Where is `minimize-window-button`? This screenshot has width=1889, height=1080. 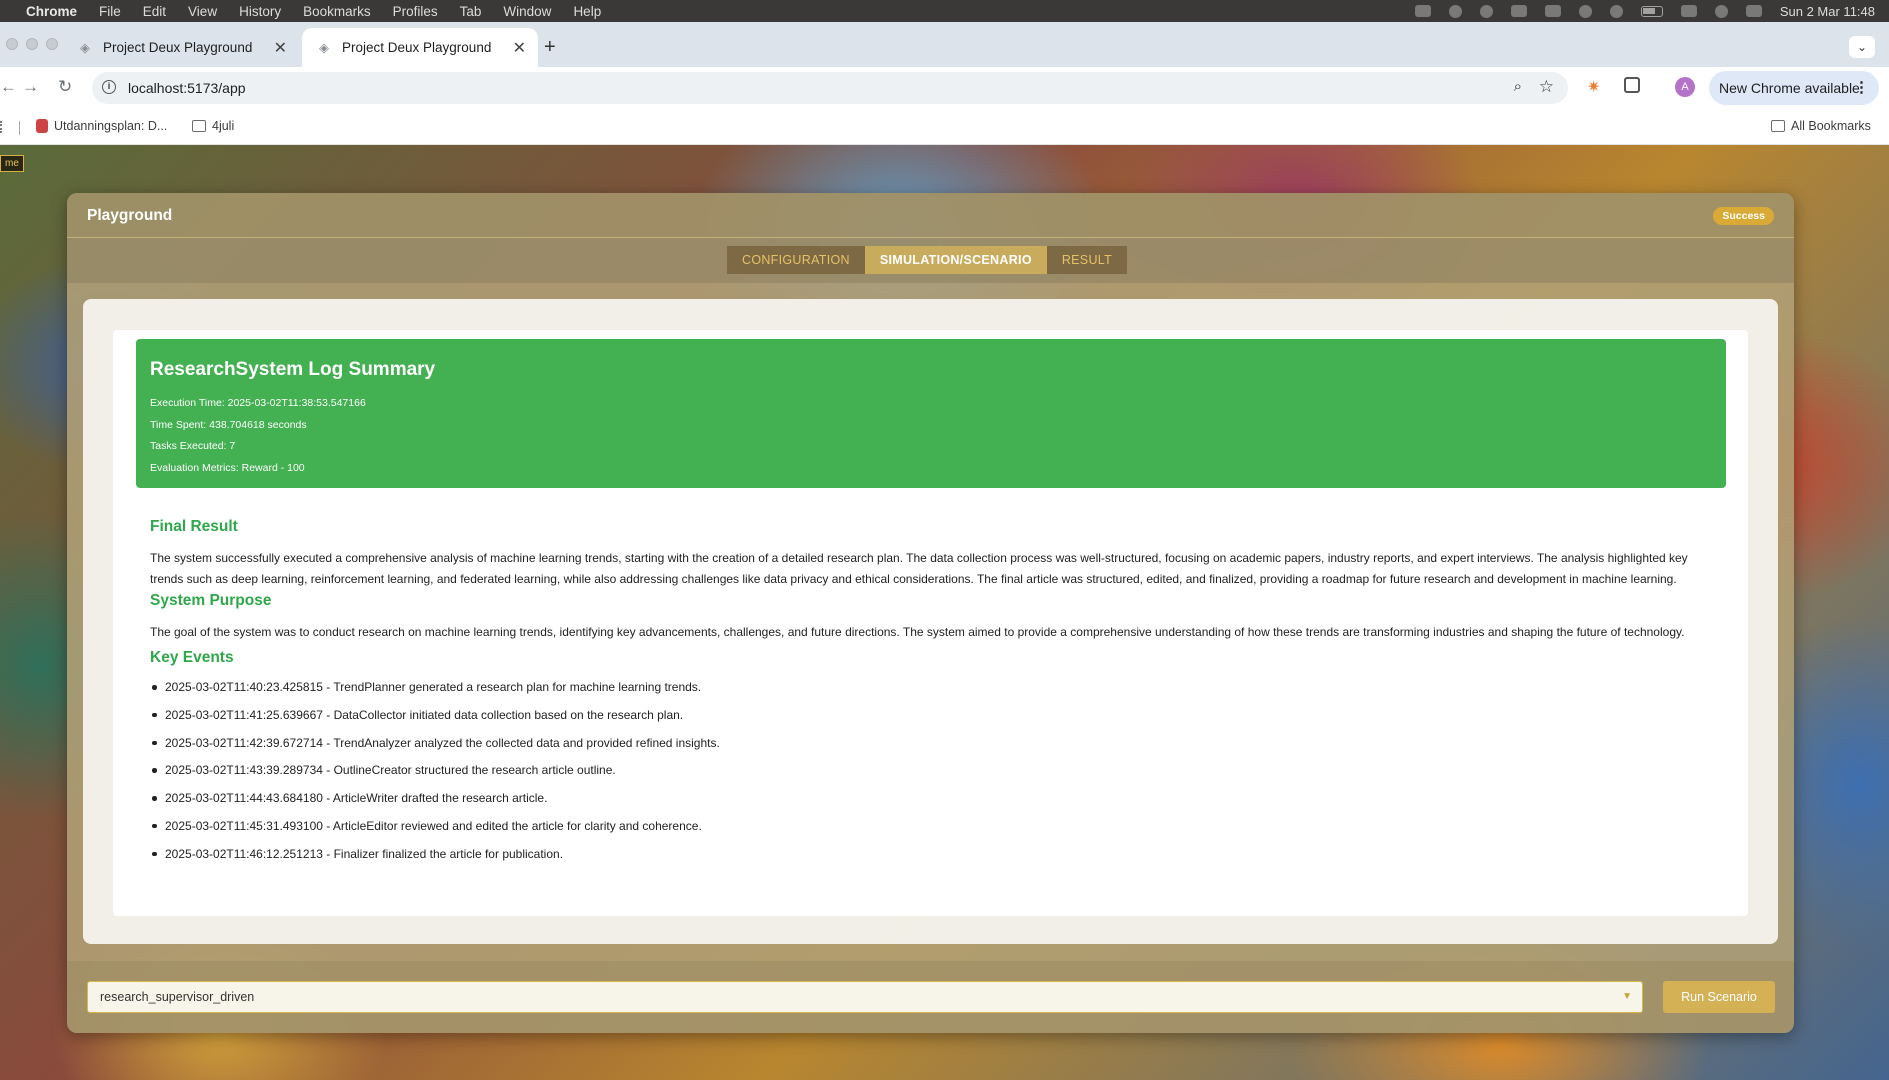 minimize-window-button is located at coordinates (32, 44).